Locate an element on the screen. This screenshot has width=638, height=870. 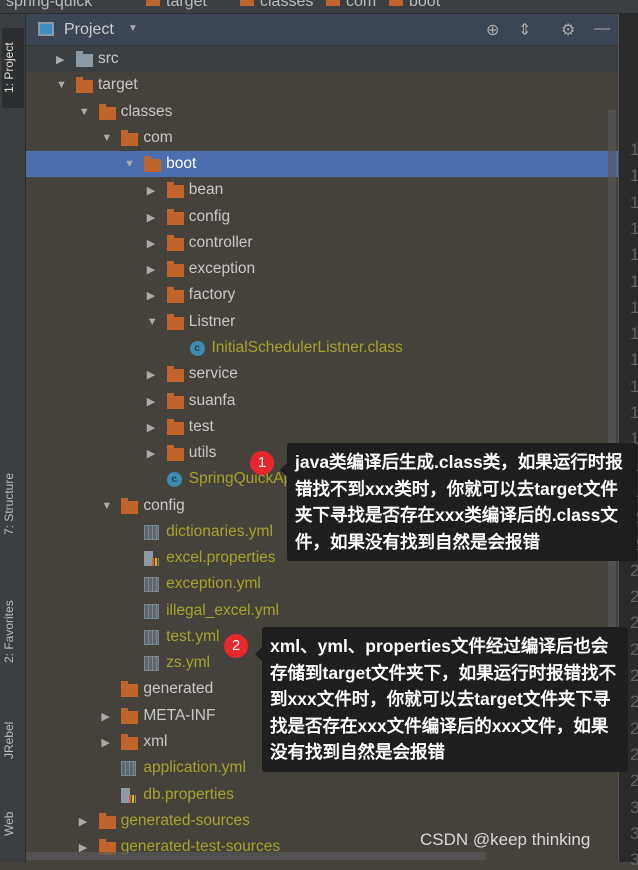
tree-row: db.properties is located at coordinates (322, 795).